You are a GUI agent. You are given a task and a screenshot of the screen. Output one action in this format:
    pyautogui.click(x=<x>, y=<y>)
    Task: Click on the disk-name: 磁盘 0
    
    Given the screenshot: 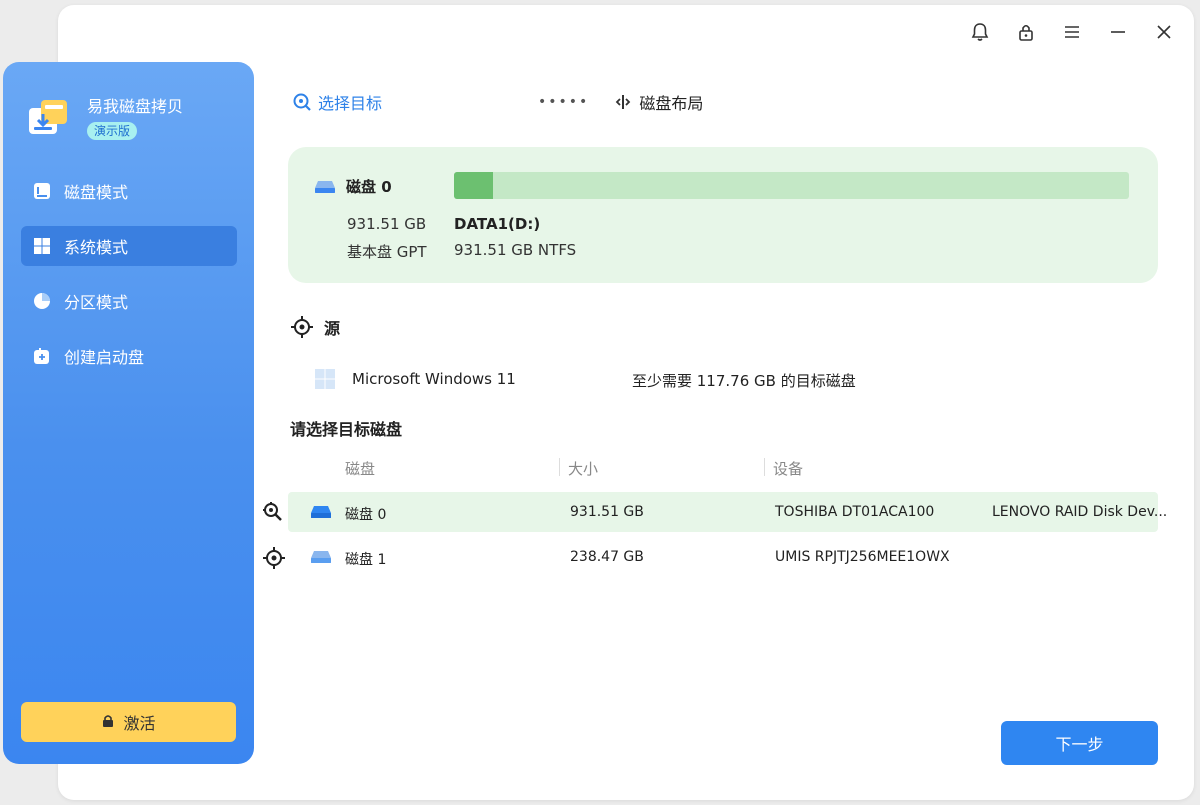 What is the action you would take?
    pyautogui.click(x=369, y=187)
    